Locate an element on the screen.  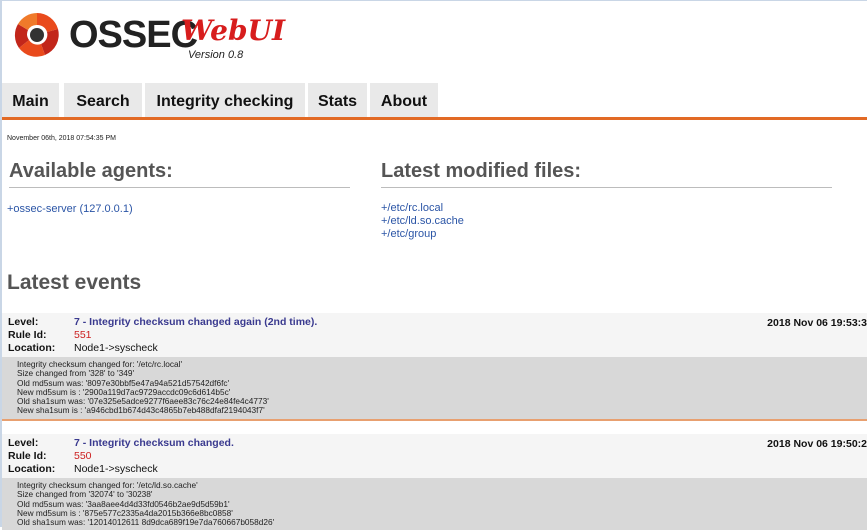
files-divider is located at coordinates (606, 187).